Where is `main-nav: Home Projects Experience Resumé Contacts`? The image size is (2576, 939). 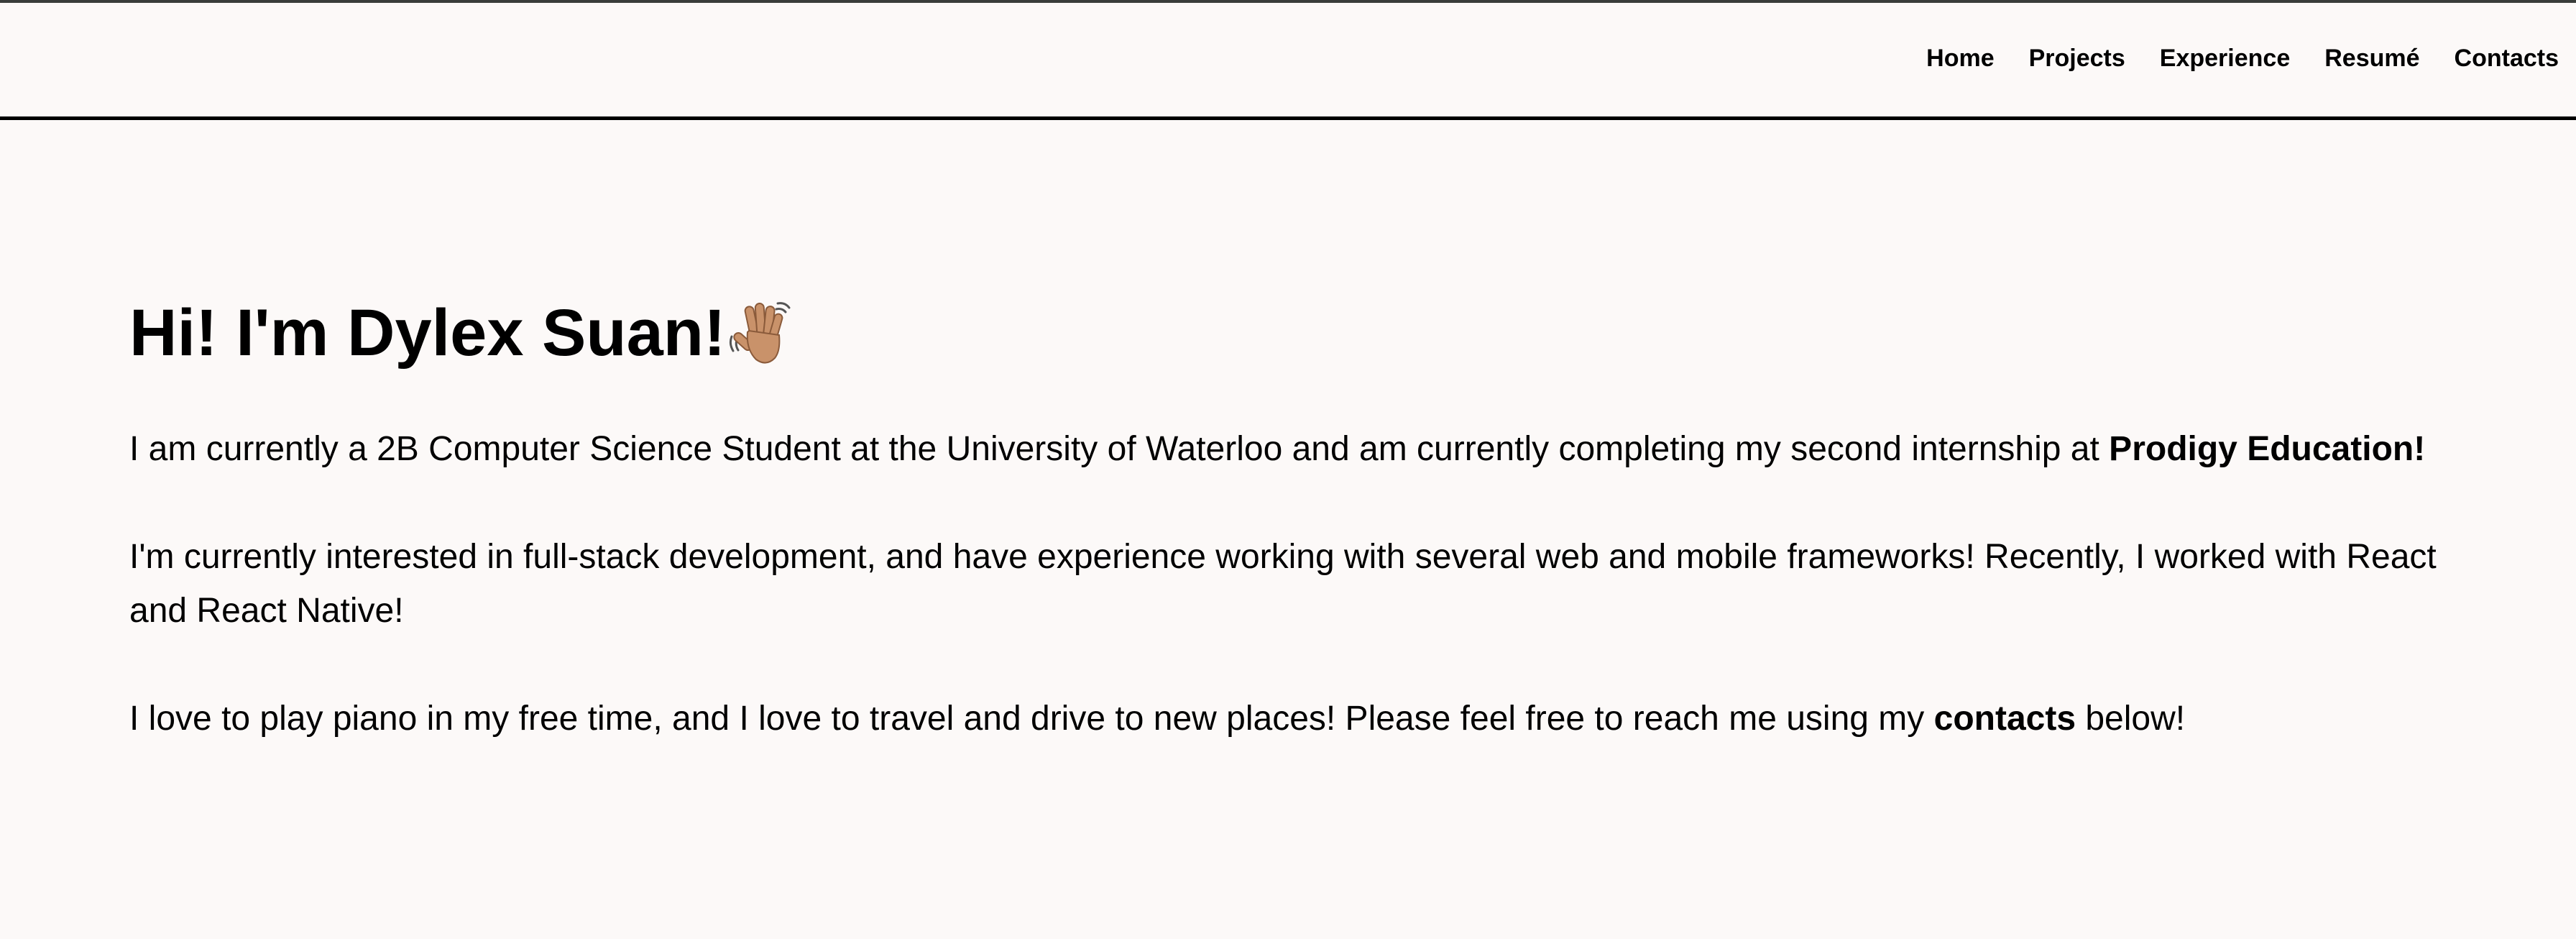
main-nav: Home Projects Experience Resumé Contacts is located at coordinates (2242, 58).